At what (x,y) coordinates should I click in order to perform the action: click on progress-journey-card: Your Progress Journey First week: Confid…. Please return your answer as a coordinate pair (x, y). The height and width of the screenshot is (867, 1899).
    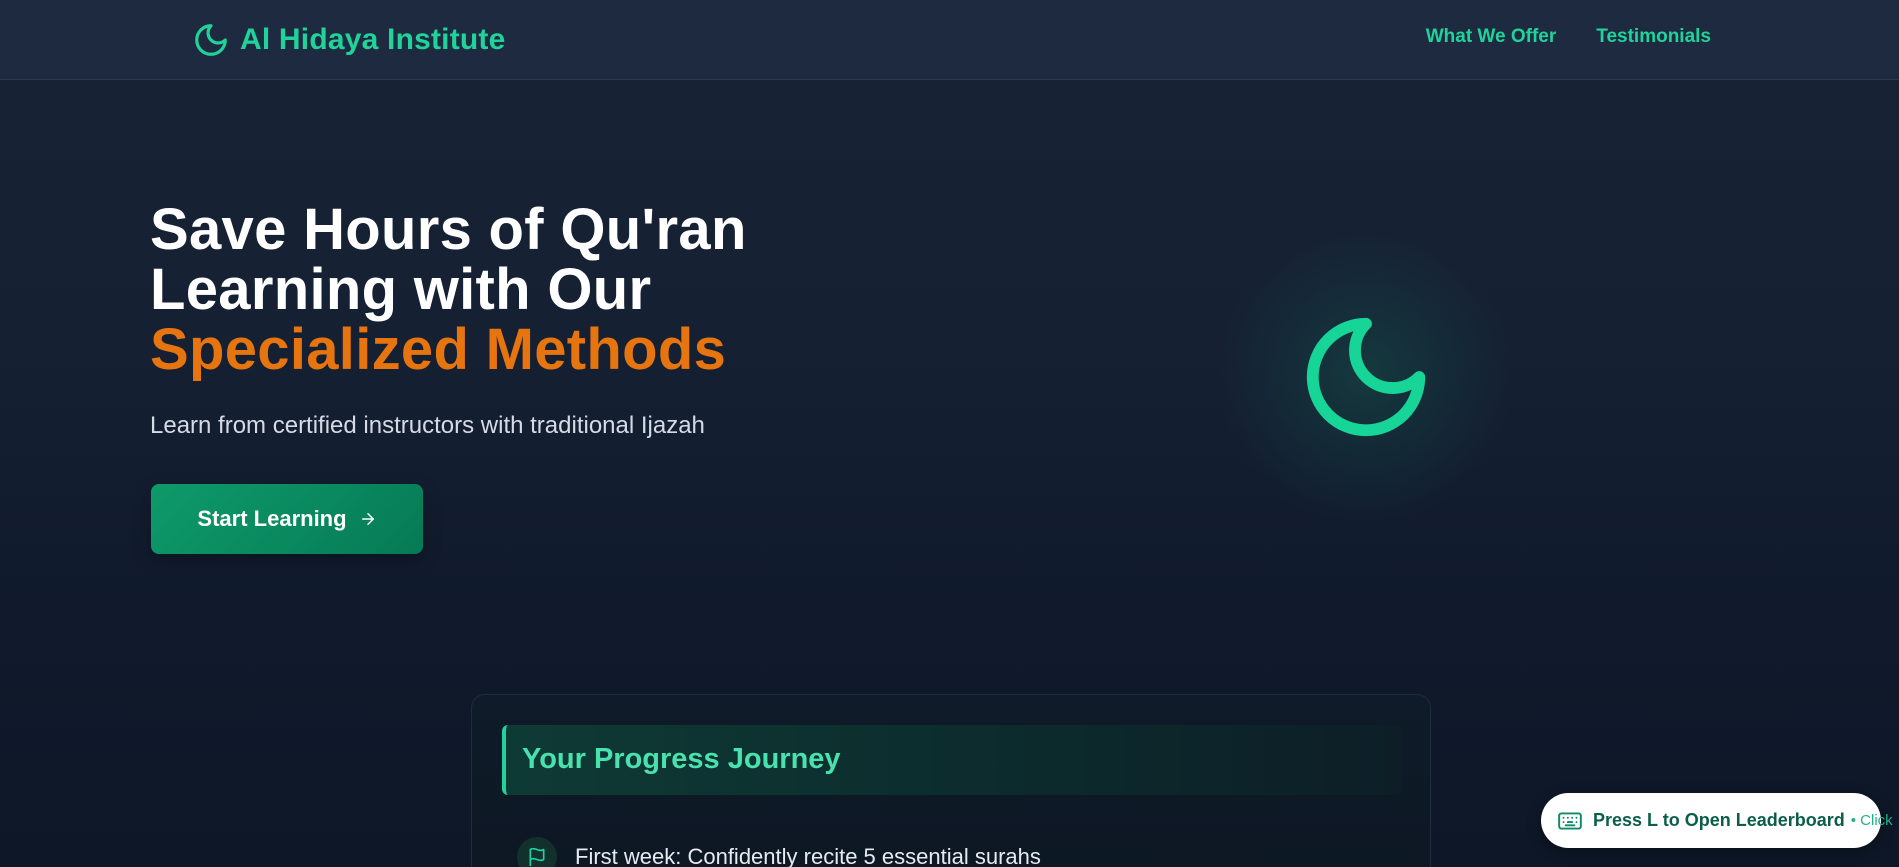
    Looking at the image, I should click on (951, 780).